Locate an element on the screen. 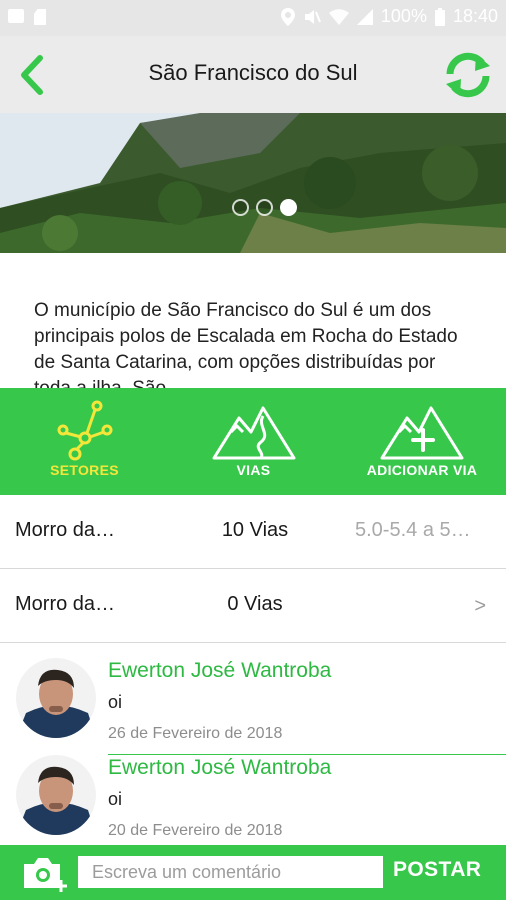 This screenshot has width=506, height=900. tab-setores: SETORES is located at coordinates (84, 441).